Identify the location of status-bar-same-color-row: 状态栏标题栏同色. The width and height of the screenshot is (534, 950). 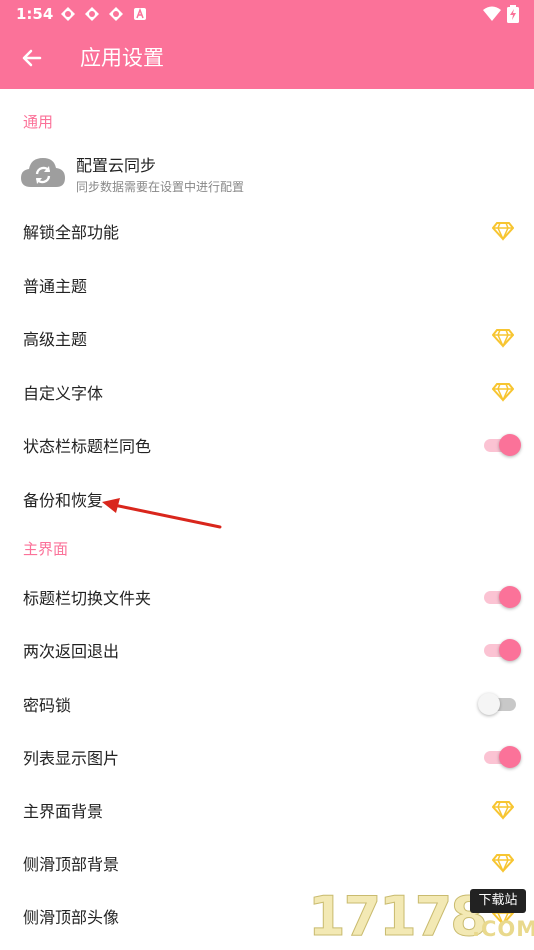
(267, 444).